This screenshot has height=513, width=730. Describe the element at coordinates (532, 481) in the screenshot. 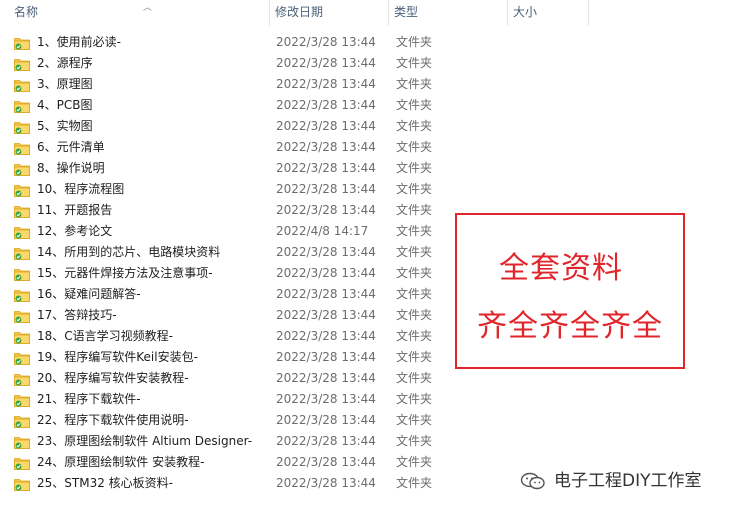

I see `wechat-icon` at that location.